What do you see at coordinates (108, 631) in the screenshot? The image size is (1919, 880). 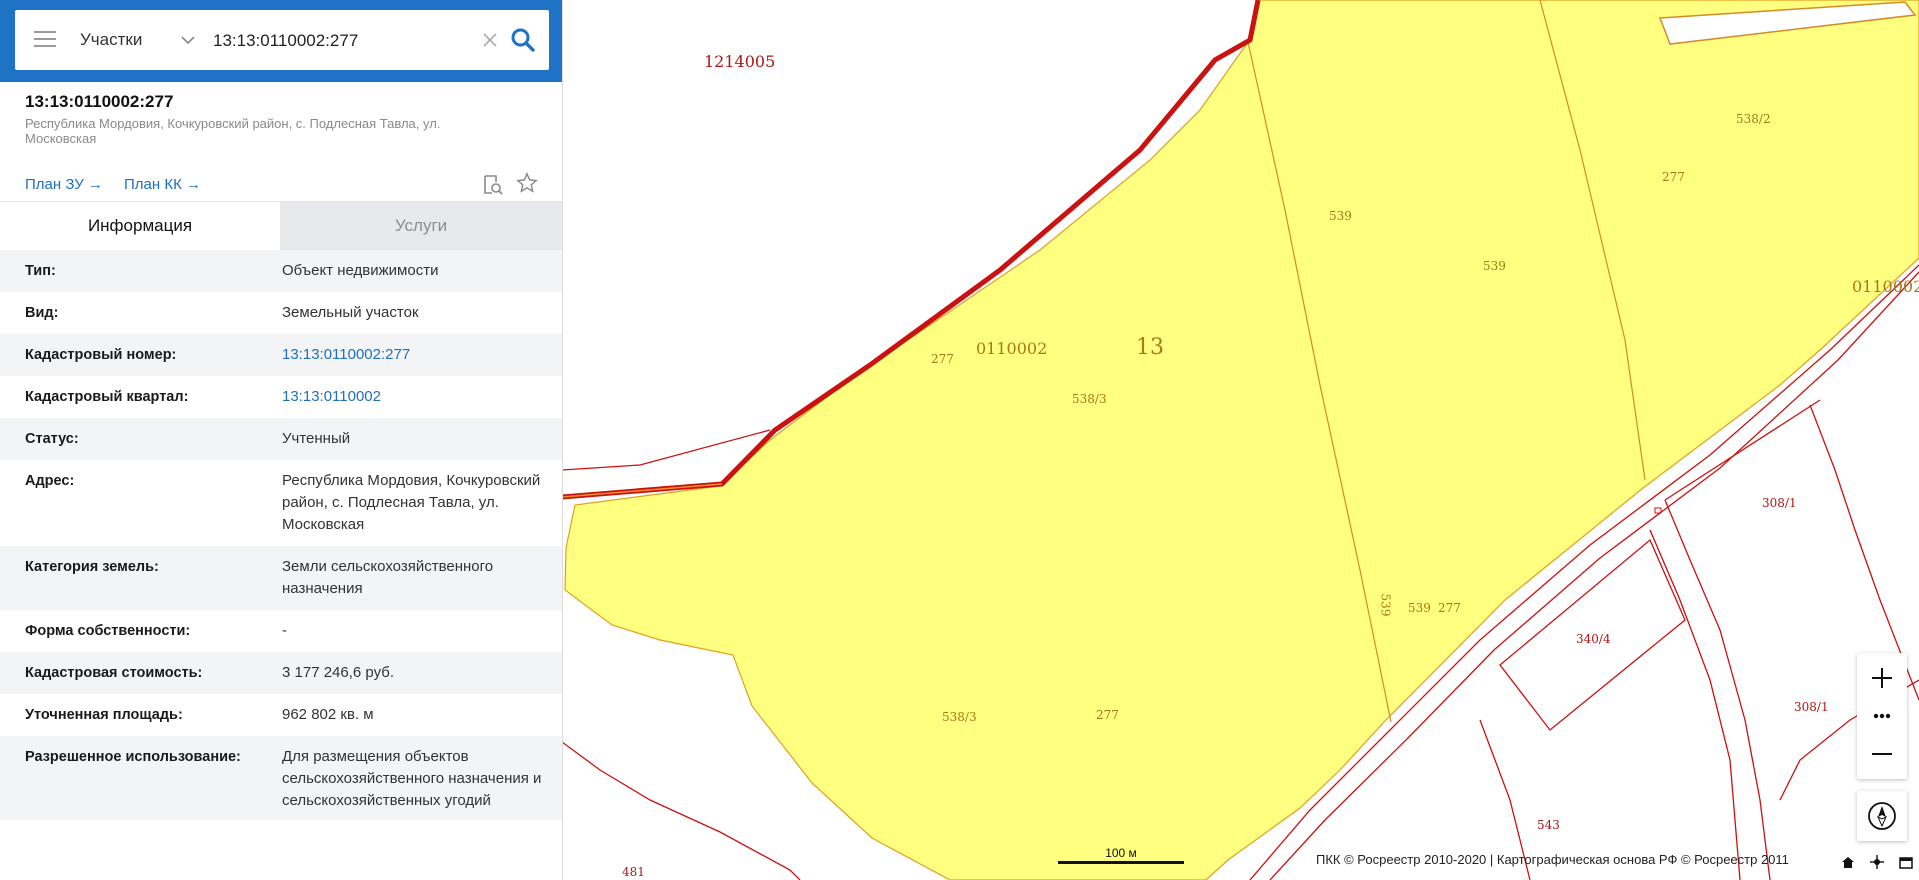 I see `info-key: Форма собственности:` at bounding box center [108, 631].